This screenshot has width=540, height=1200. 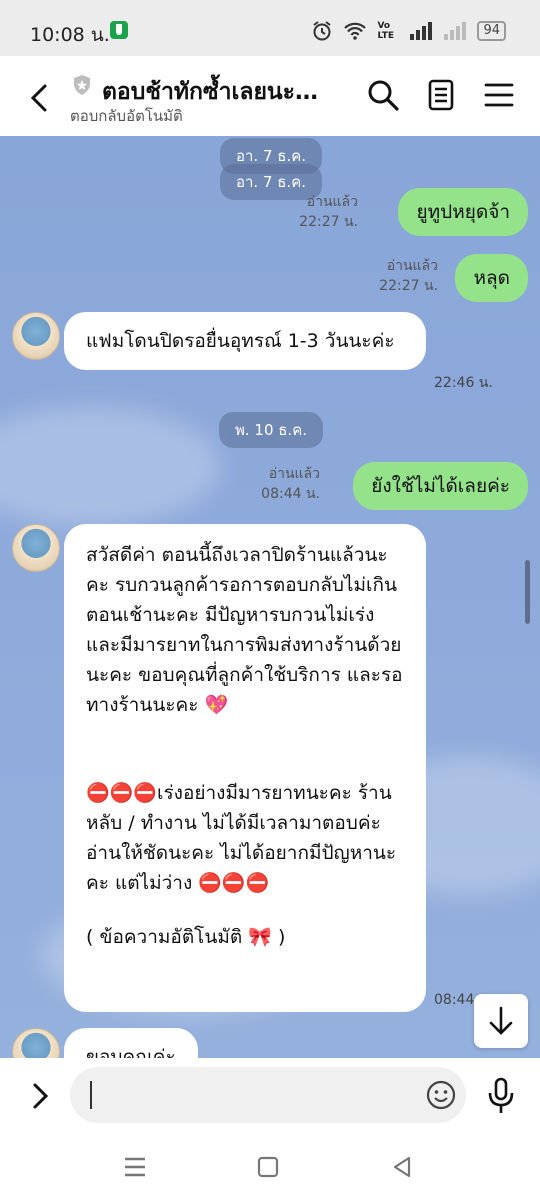 I want to click on message-bubble-incoming: ขอบคุณค่ะ, so click(x=131, y=1043).